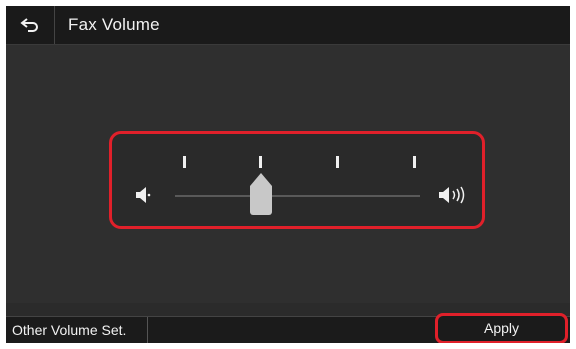  What do you see at coordinates (452, 195) in the screenshot?
I see `speaker-high-icon` at bounding box center [452, 195].